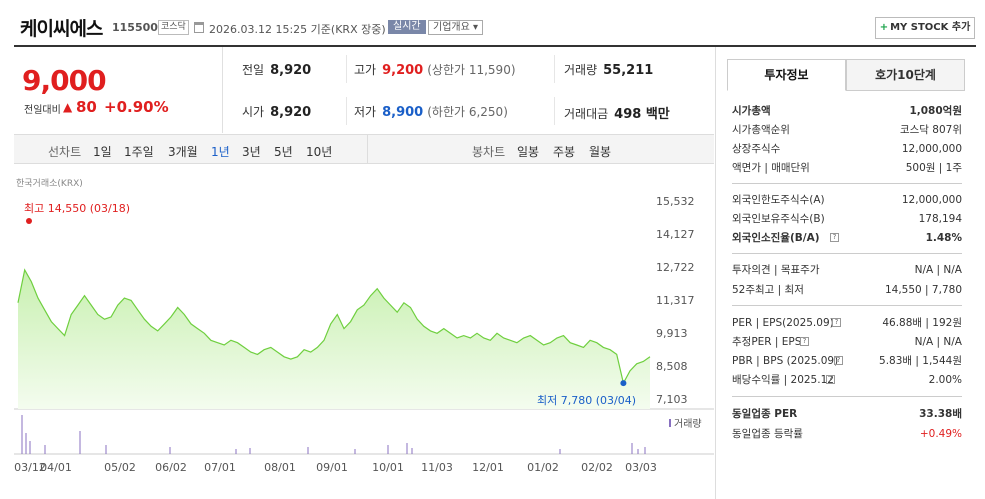  Describe the element at coordinates (220, 151) in the screenshot. I see `tab-1y: 1년` at that location.